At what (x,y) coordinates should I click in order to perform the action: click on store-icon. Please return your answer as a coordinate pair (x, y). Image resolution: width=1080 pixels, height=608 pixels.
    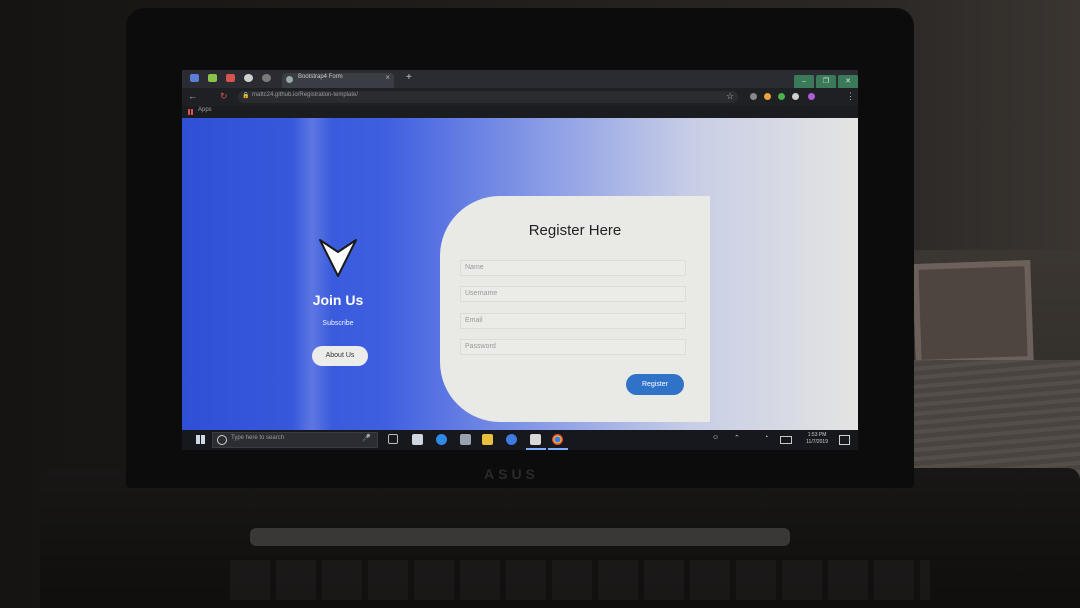
    Looking at the image, I should click on (417, 439).